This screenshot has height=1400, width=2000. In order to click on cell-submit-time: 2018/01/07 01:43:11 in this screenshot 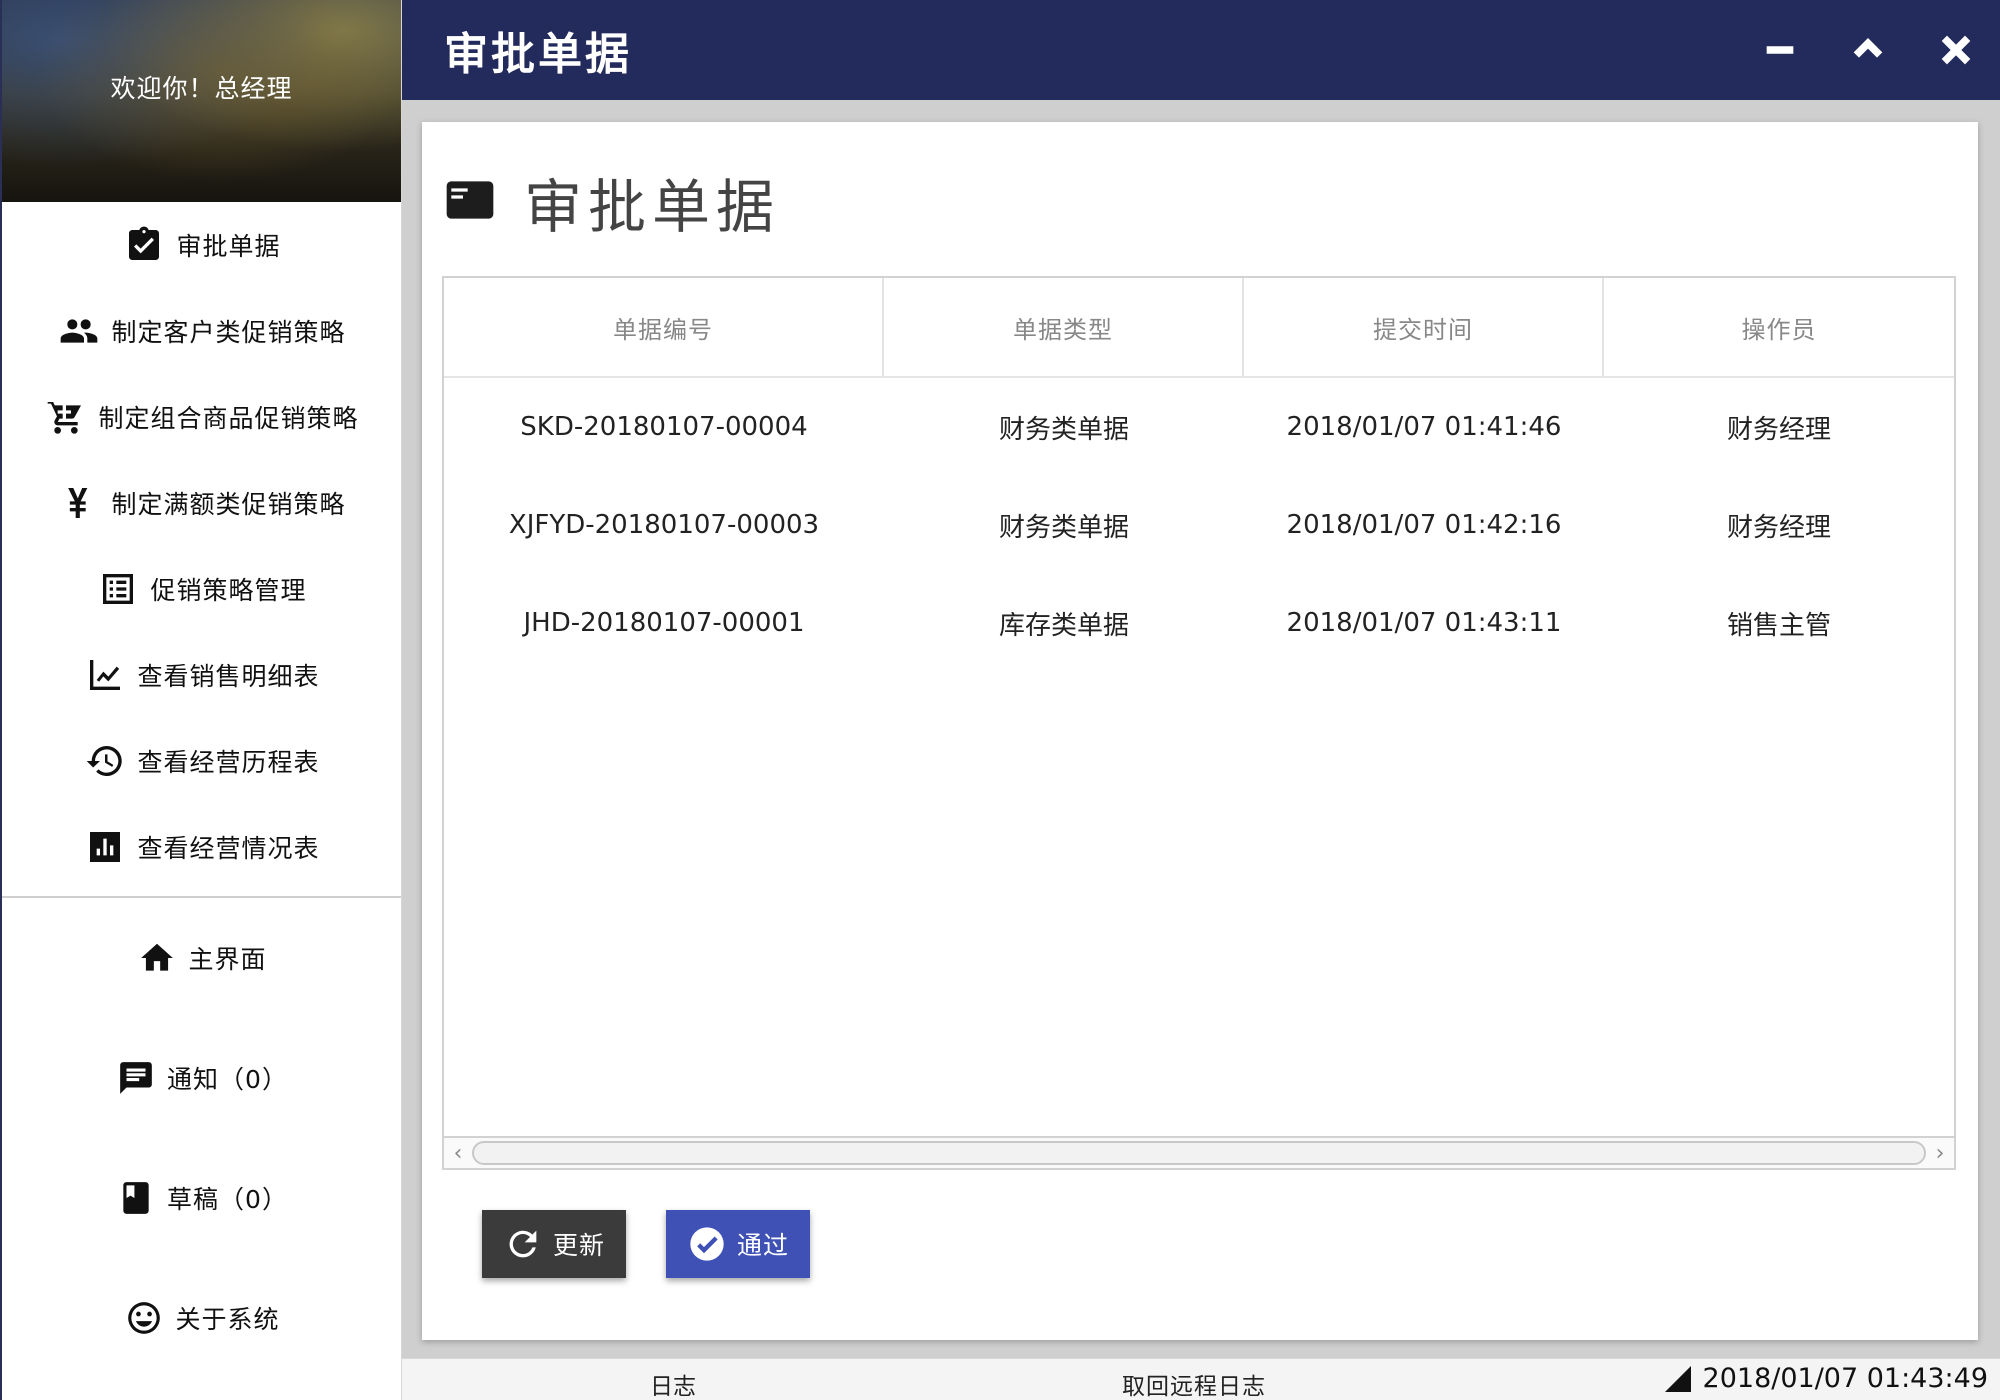, I will do `click(1424, 623)`.